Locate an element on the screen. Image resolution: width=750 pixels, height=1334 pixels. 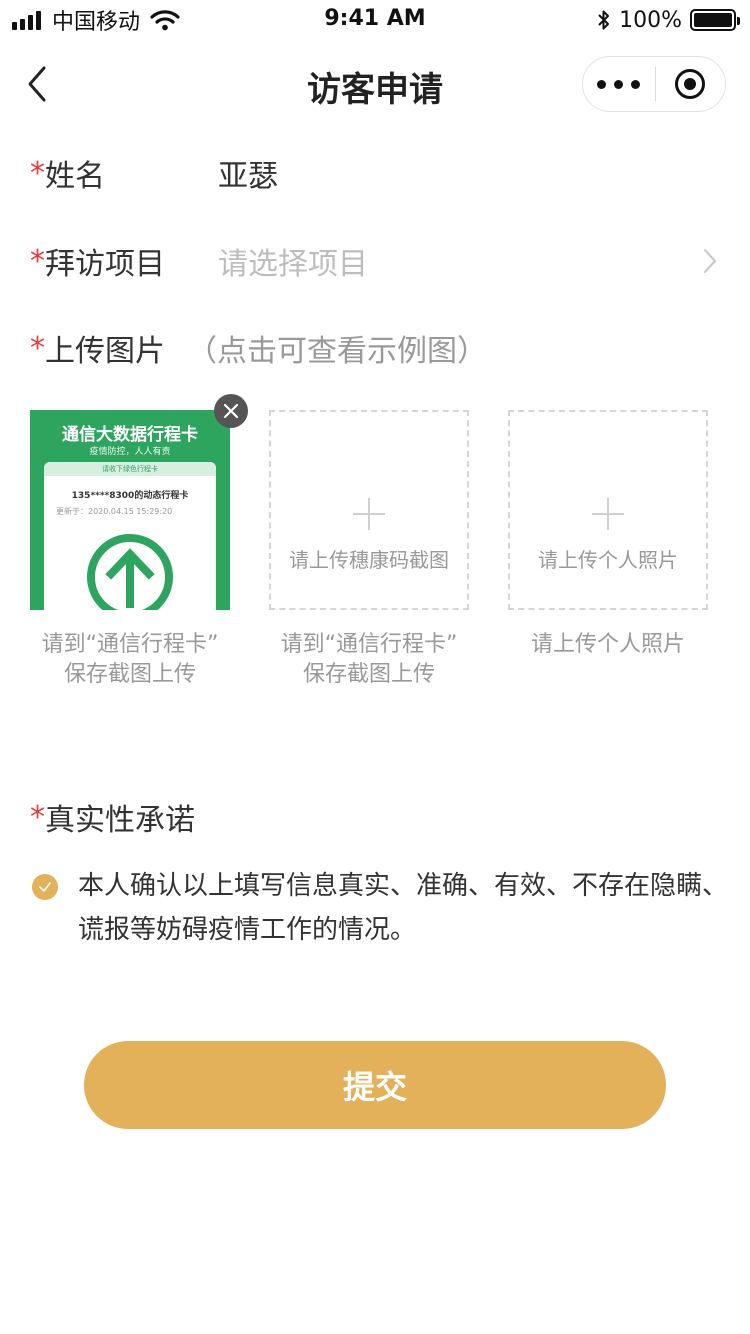
upload-health-code-box: 请上传穗康码截图 is located at coordinates (369, 510).